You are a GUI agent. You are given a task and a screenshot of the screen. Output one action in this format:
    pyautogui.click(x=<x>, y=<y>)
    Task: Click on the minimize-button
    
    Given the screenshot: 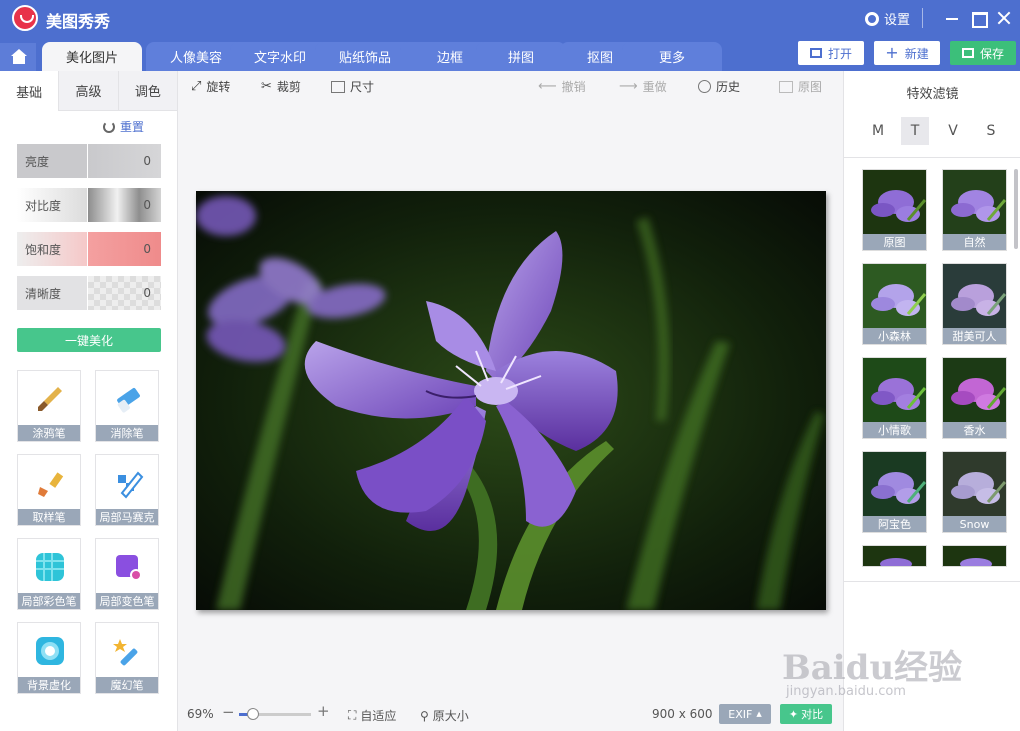 What is the action you would take?
    pyautogui.click(x=952, y=18)
    